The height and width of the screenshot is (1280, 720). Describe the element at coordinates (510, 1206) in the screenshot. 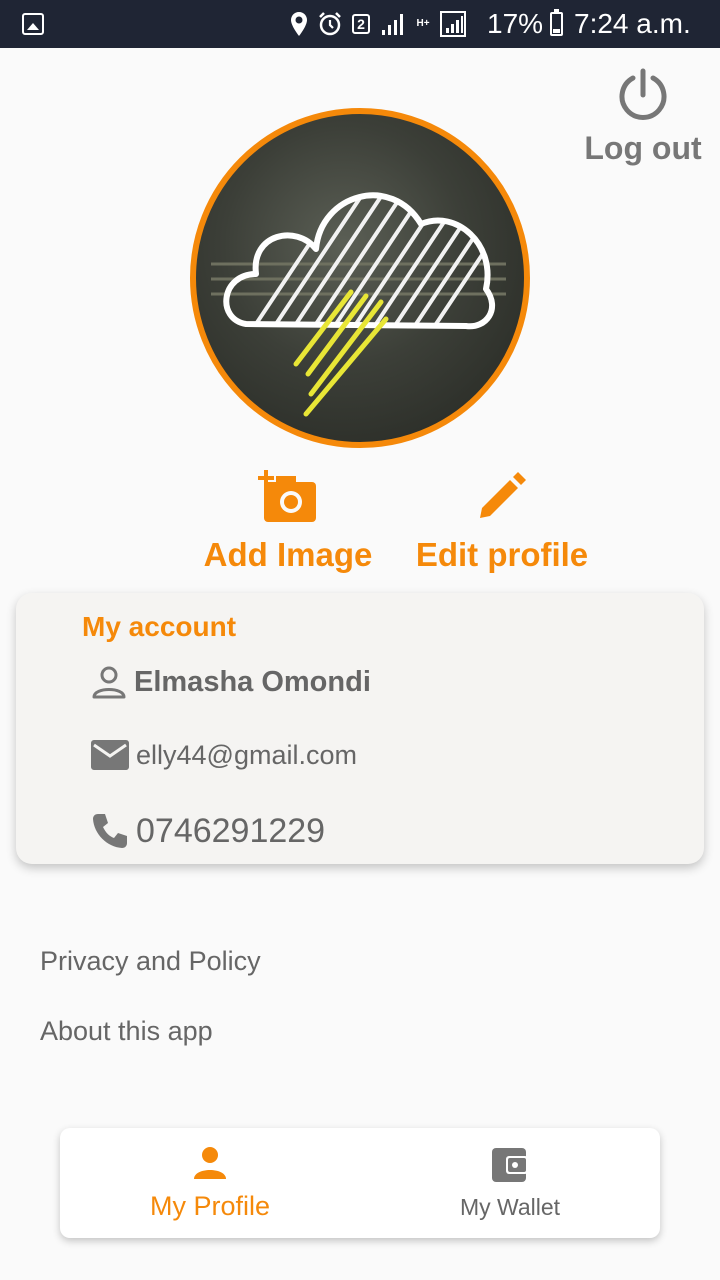

I see `nav-my-wallet-label: My Wallet` at that location.